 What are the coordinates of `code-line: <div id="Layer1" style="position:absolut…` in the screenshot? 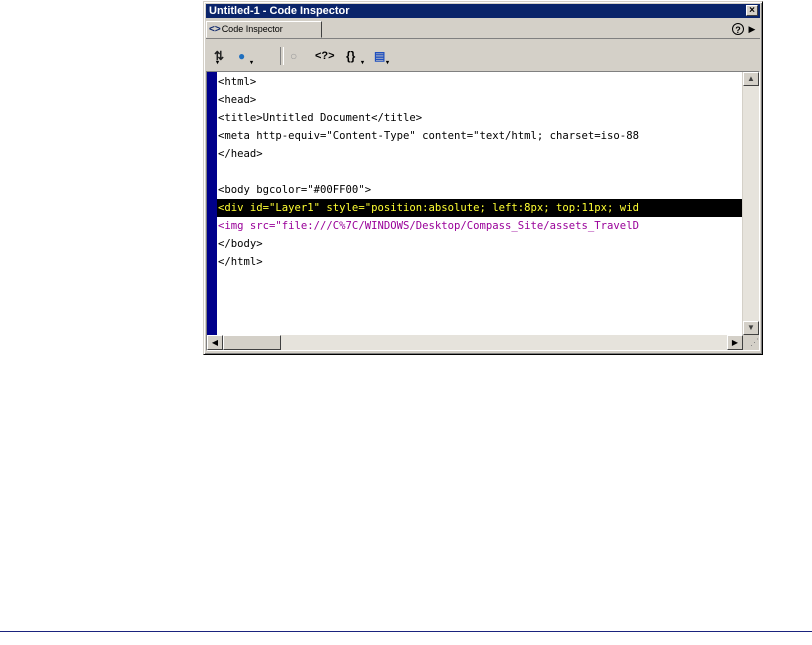 It's located at (480, 208).